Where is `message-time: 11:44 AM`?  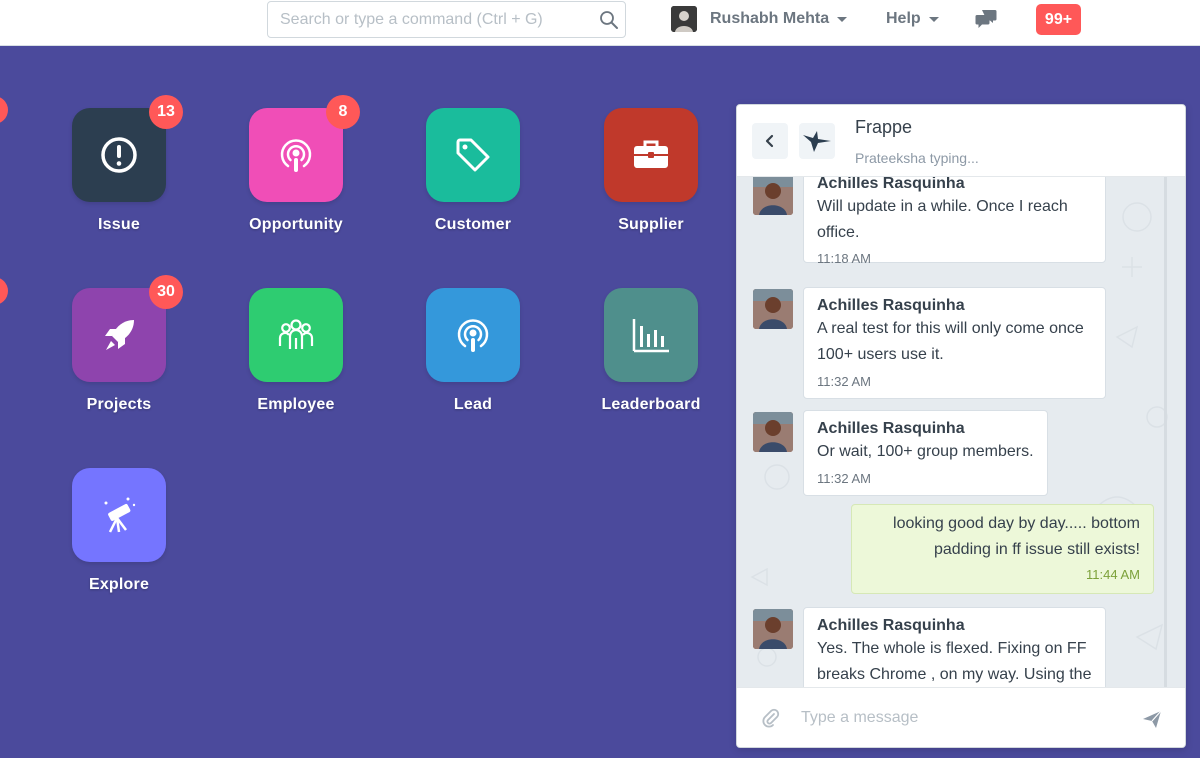
message-time: 11:44 AM is located at coordinates (1113, 574).